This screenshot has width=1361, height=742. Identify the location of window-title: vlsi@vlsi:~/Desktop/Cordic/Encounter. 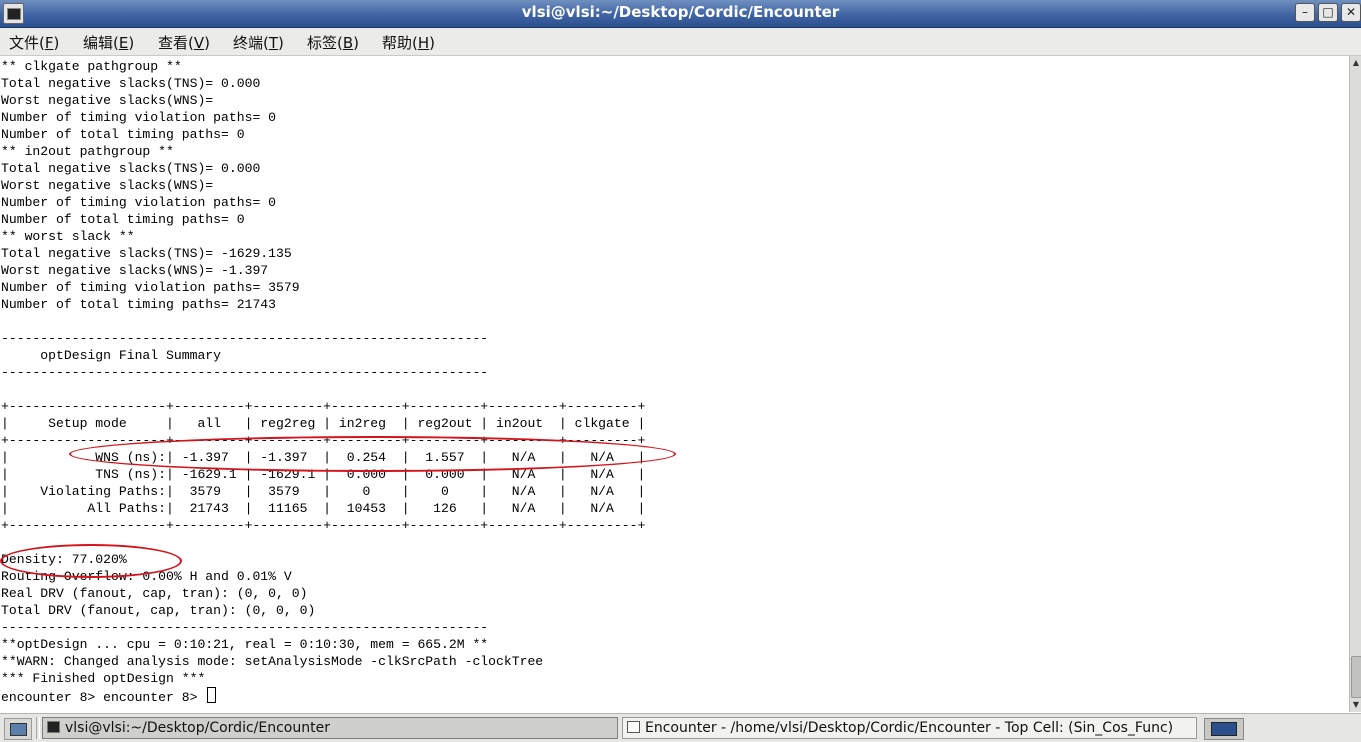
(680, 12).